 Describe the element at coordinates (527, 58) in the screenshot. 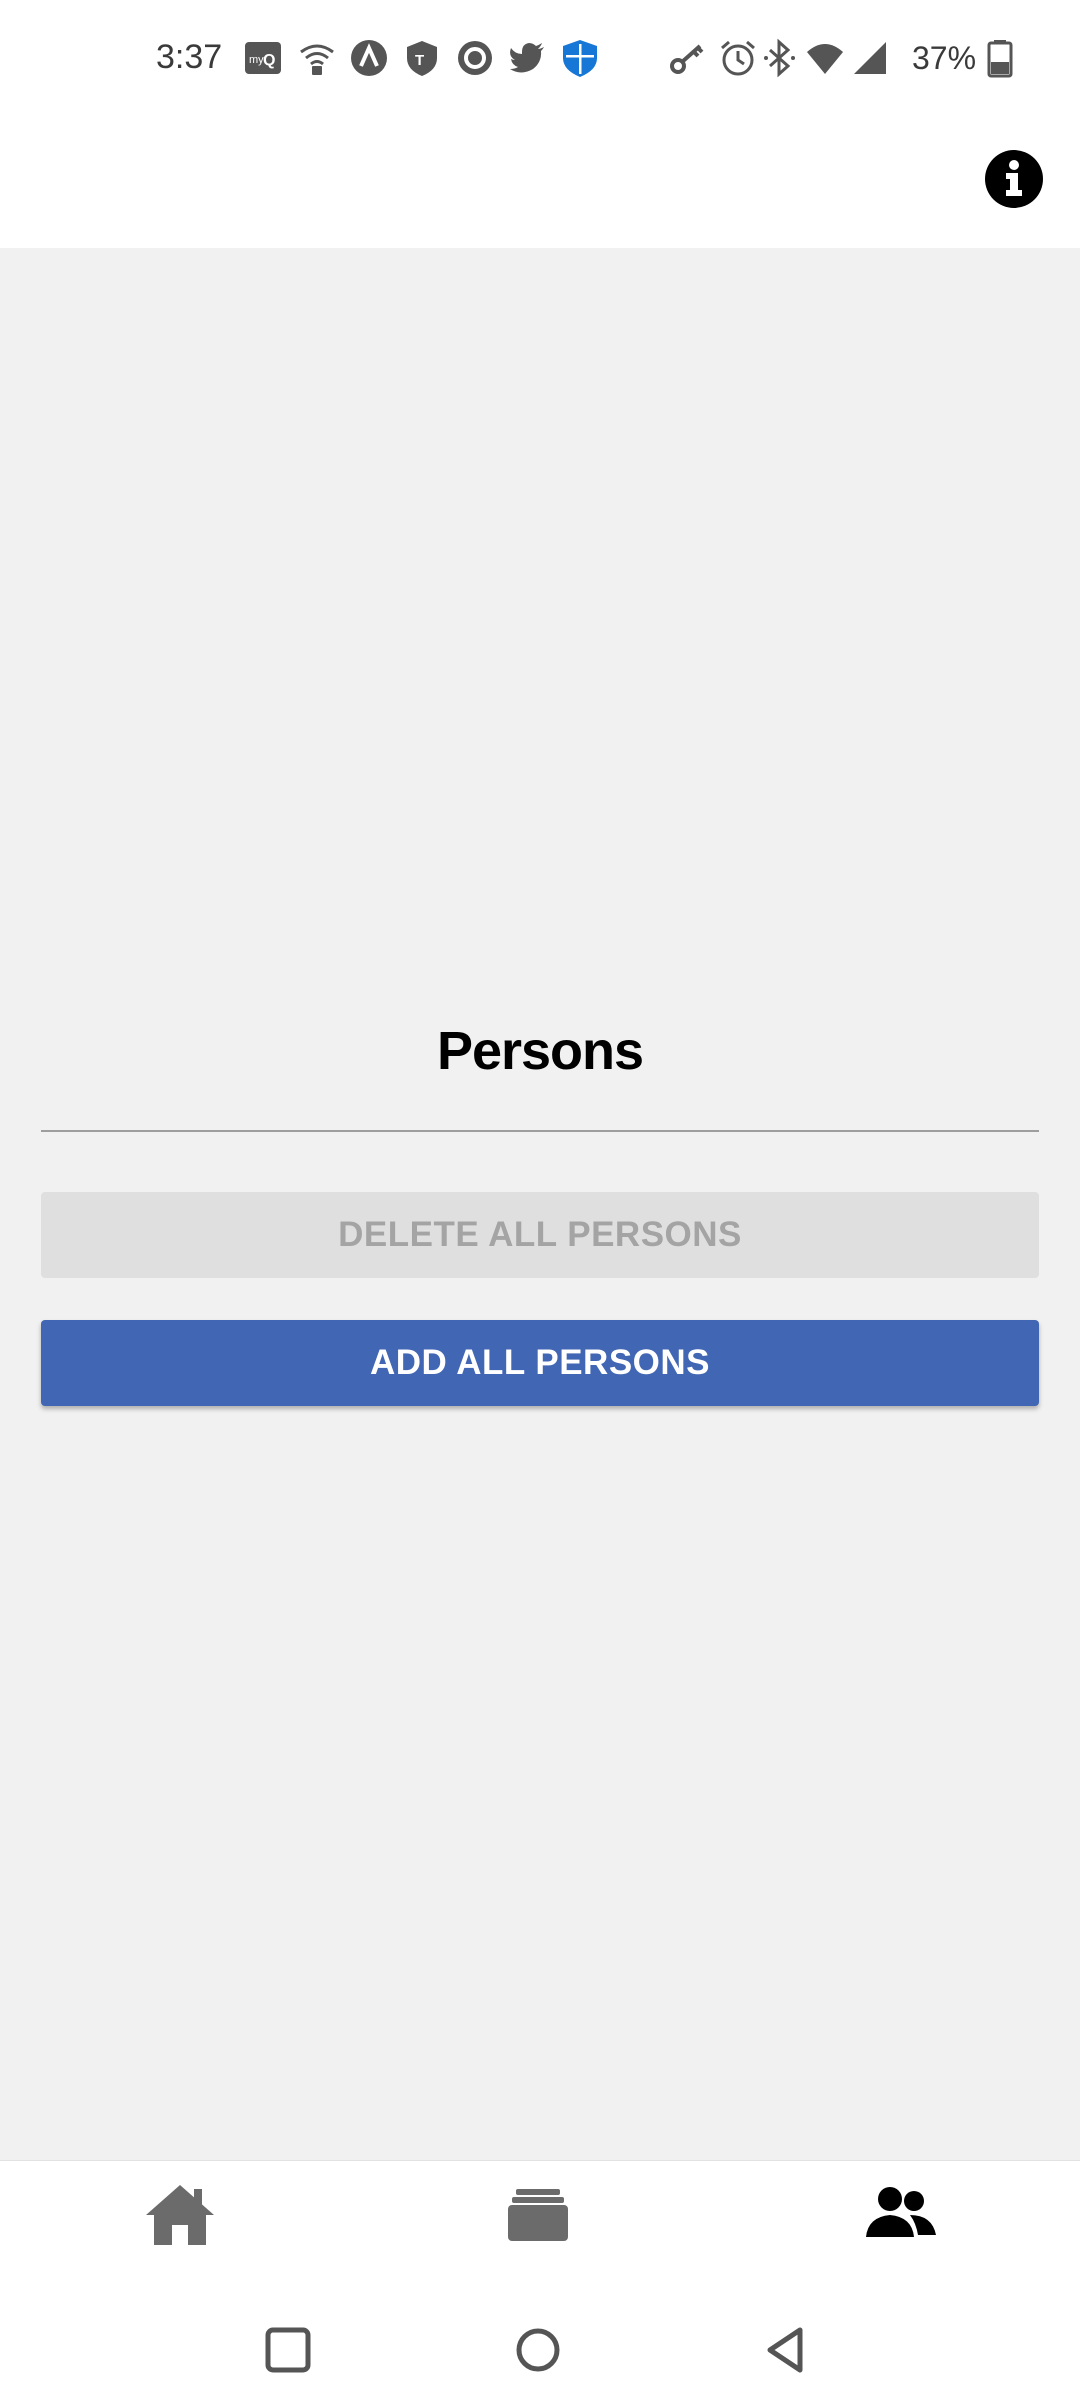

I see `twitter-icon` at that location.